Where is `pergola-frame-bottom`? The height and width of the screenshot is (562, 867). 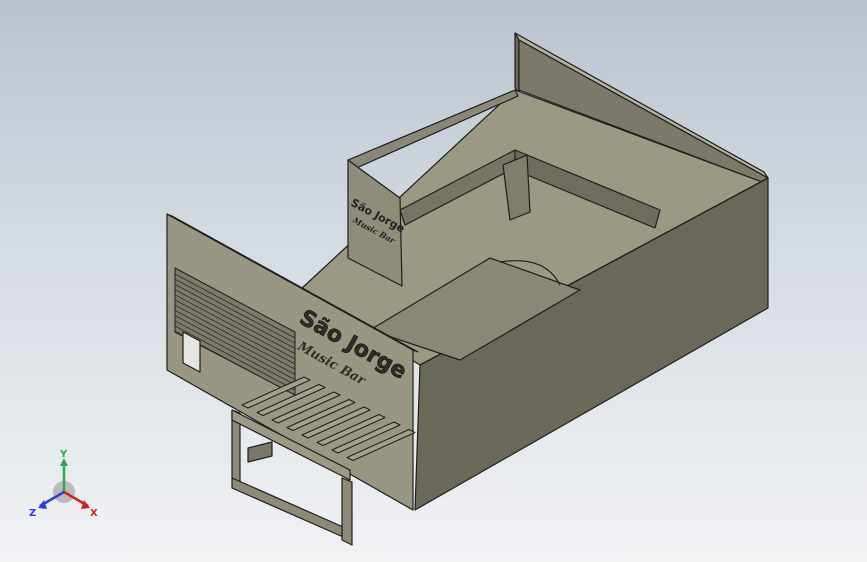 pergola-frame-bottom is located at coordinates (291, 509).